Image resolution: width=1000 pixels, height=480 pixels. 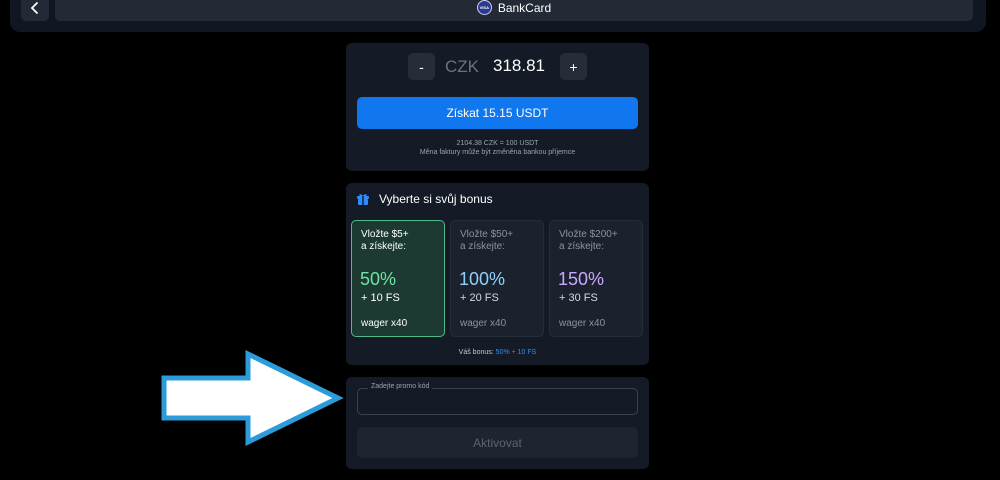 What do you see at coordinates (252, 398) in the screenshot?
I see `arrow-right-icon` at bounding box center [252, 398].